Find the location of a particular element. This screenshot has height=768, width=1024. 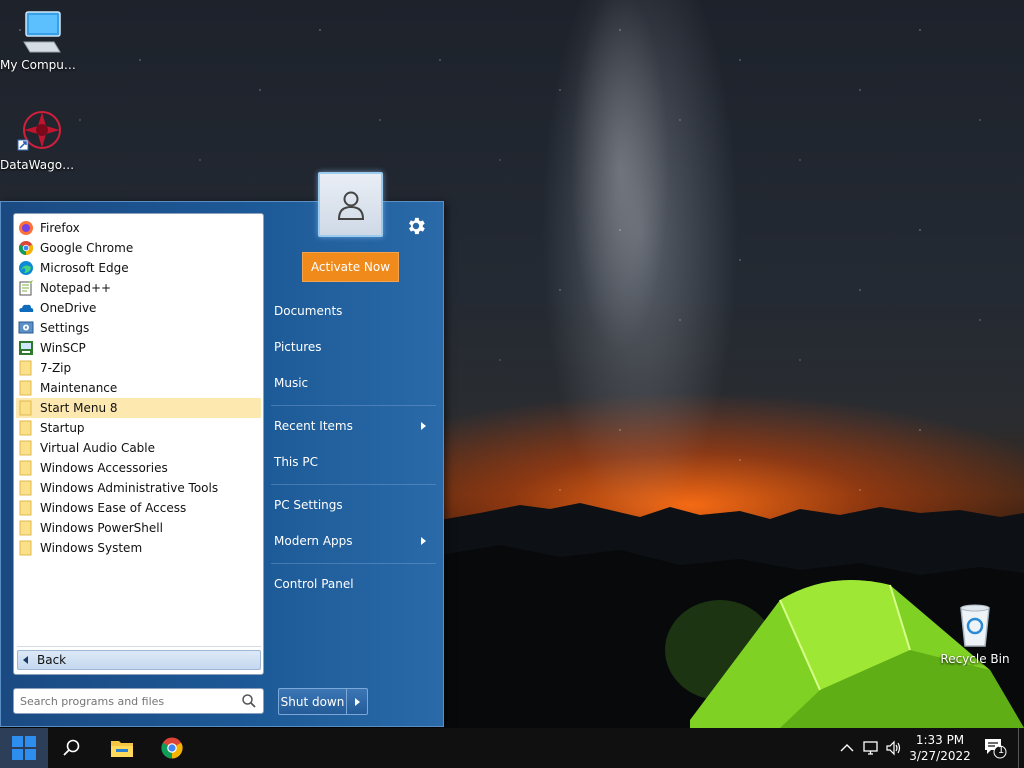

right-item-label: Pictures is located at coordinates (298, 347).